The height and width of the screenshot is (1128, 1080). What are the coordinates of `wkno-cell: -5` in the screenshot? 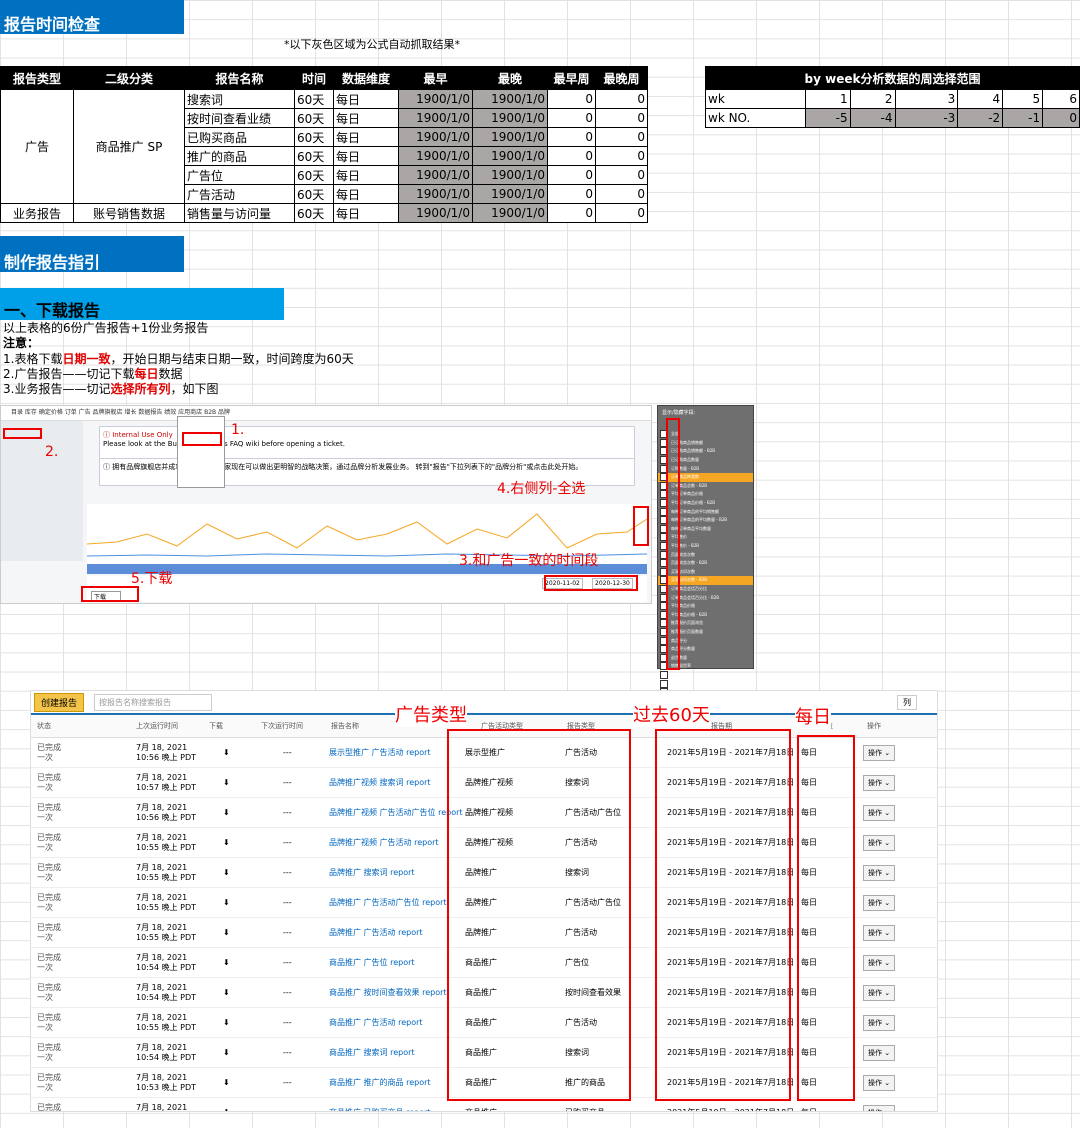 It's located at (827, 118).